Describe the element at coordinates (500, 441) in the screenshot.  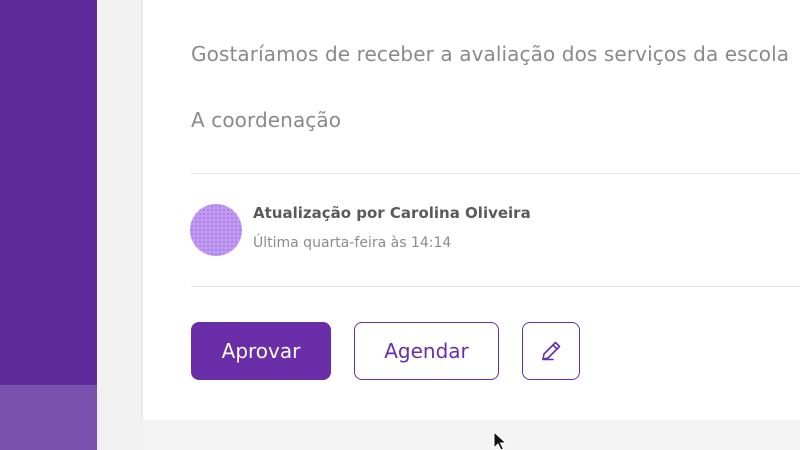
I see `mouse-cursor-icon` at that location.